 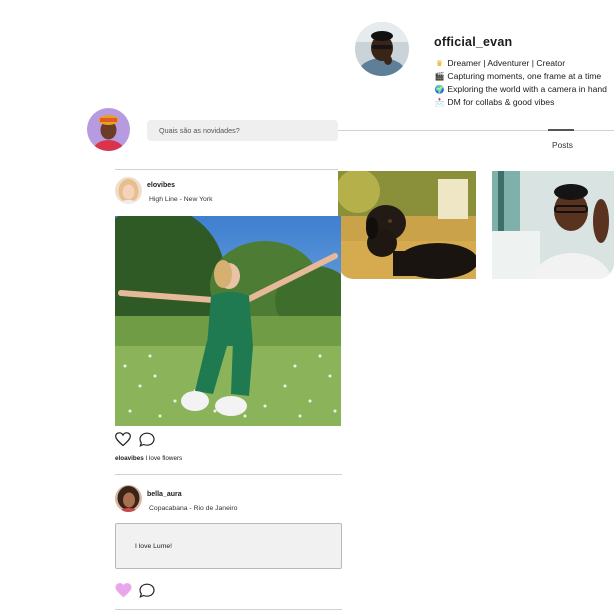 I want to click on bio-text: DM for collabs & good vibes, so click(x=501, y=102).